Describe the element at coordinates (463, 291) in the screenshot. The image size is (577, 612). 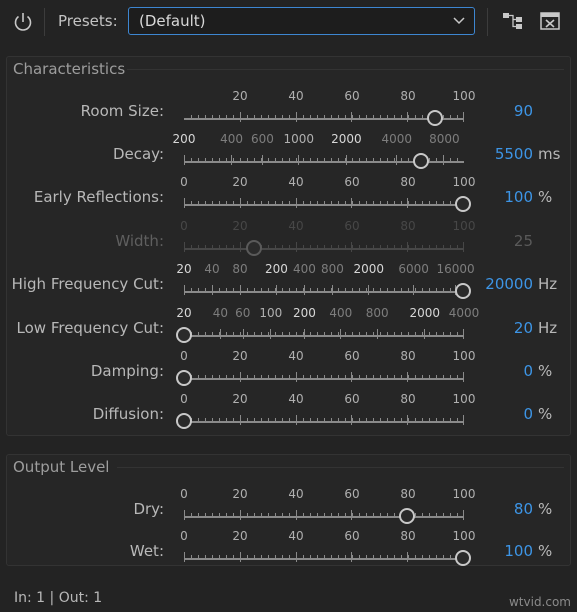
I see `high-frequency-cut-thumb` at that location.